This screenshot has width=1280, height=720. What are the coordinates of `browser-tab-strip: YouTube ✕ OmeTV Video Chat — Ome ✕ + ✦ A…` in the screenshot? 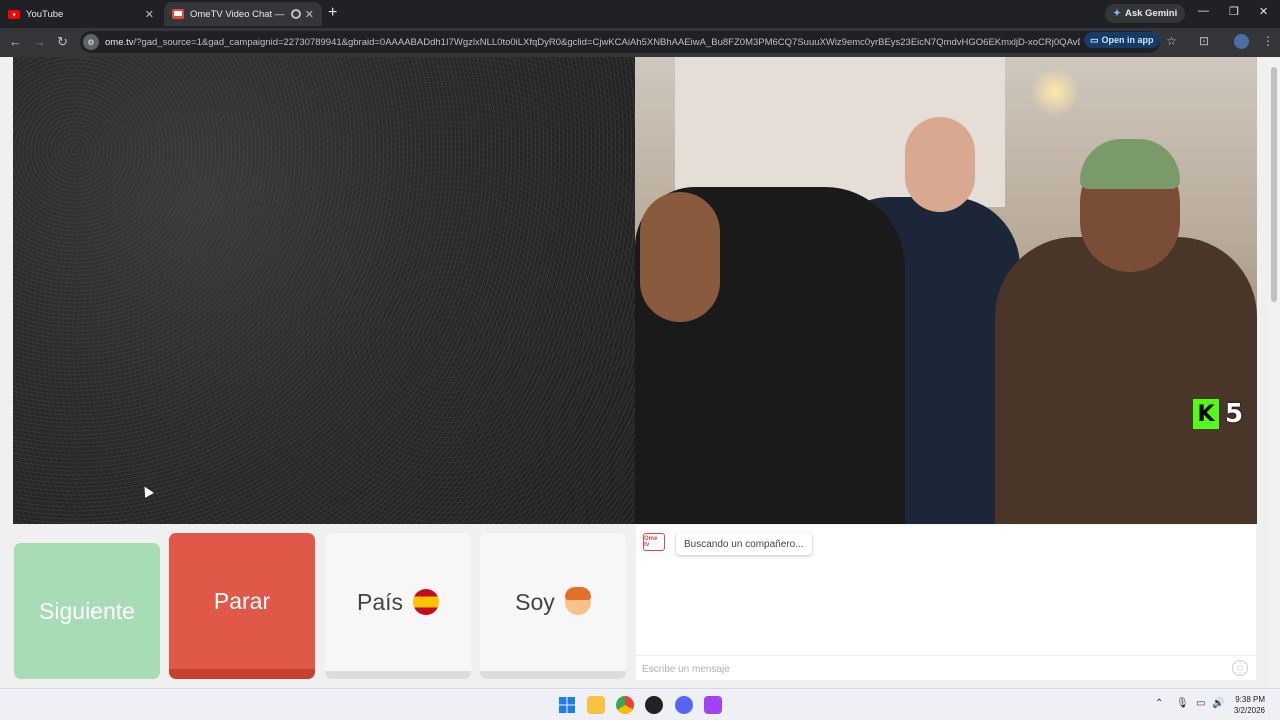 It's located at (640, 14).